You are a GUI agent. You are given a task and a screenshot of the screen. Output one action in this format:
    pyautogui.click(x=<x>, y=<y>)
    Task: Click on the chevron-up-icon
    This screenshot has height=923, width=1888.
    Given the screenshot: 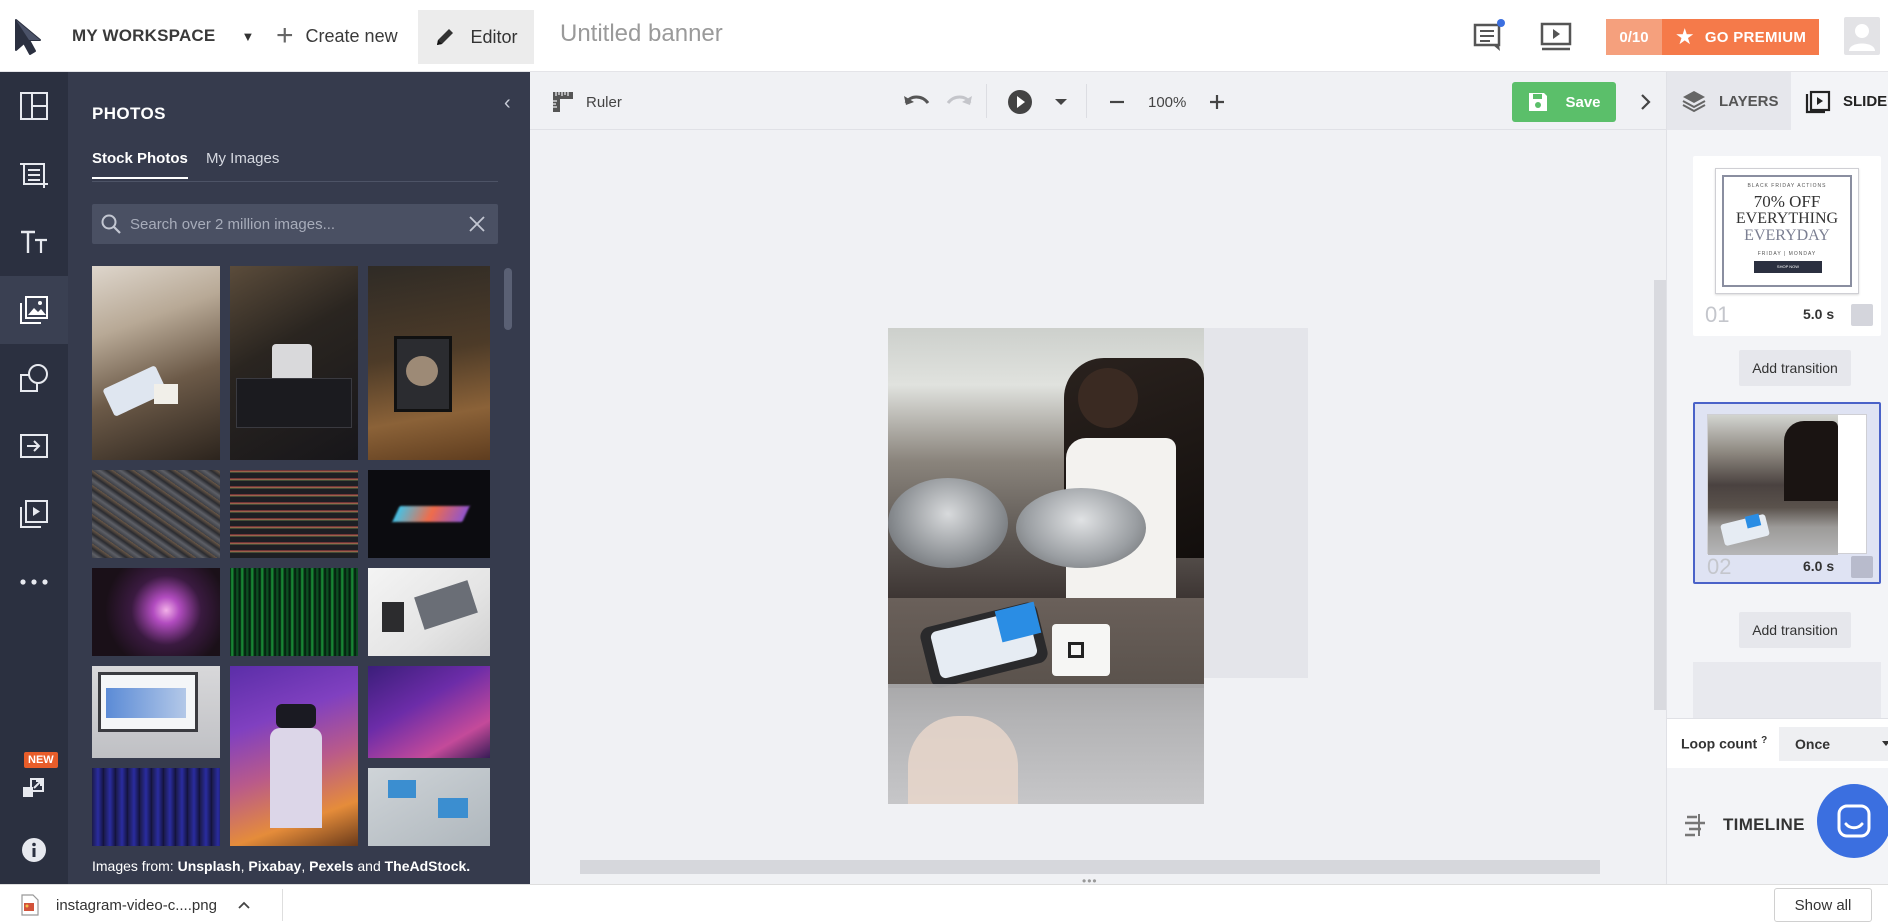 What is the action you would take?
    pyautogui.click(x=244, y=905)
    